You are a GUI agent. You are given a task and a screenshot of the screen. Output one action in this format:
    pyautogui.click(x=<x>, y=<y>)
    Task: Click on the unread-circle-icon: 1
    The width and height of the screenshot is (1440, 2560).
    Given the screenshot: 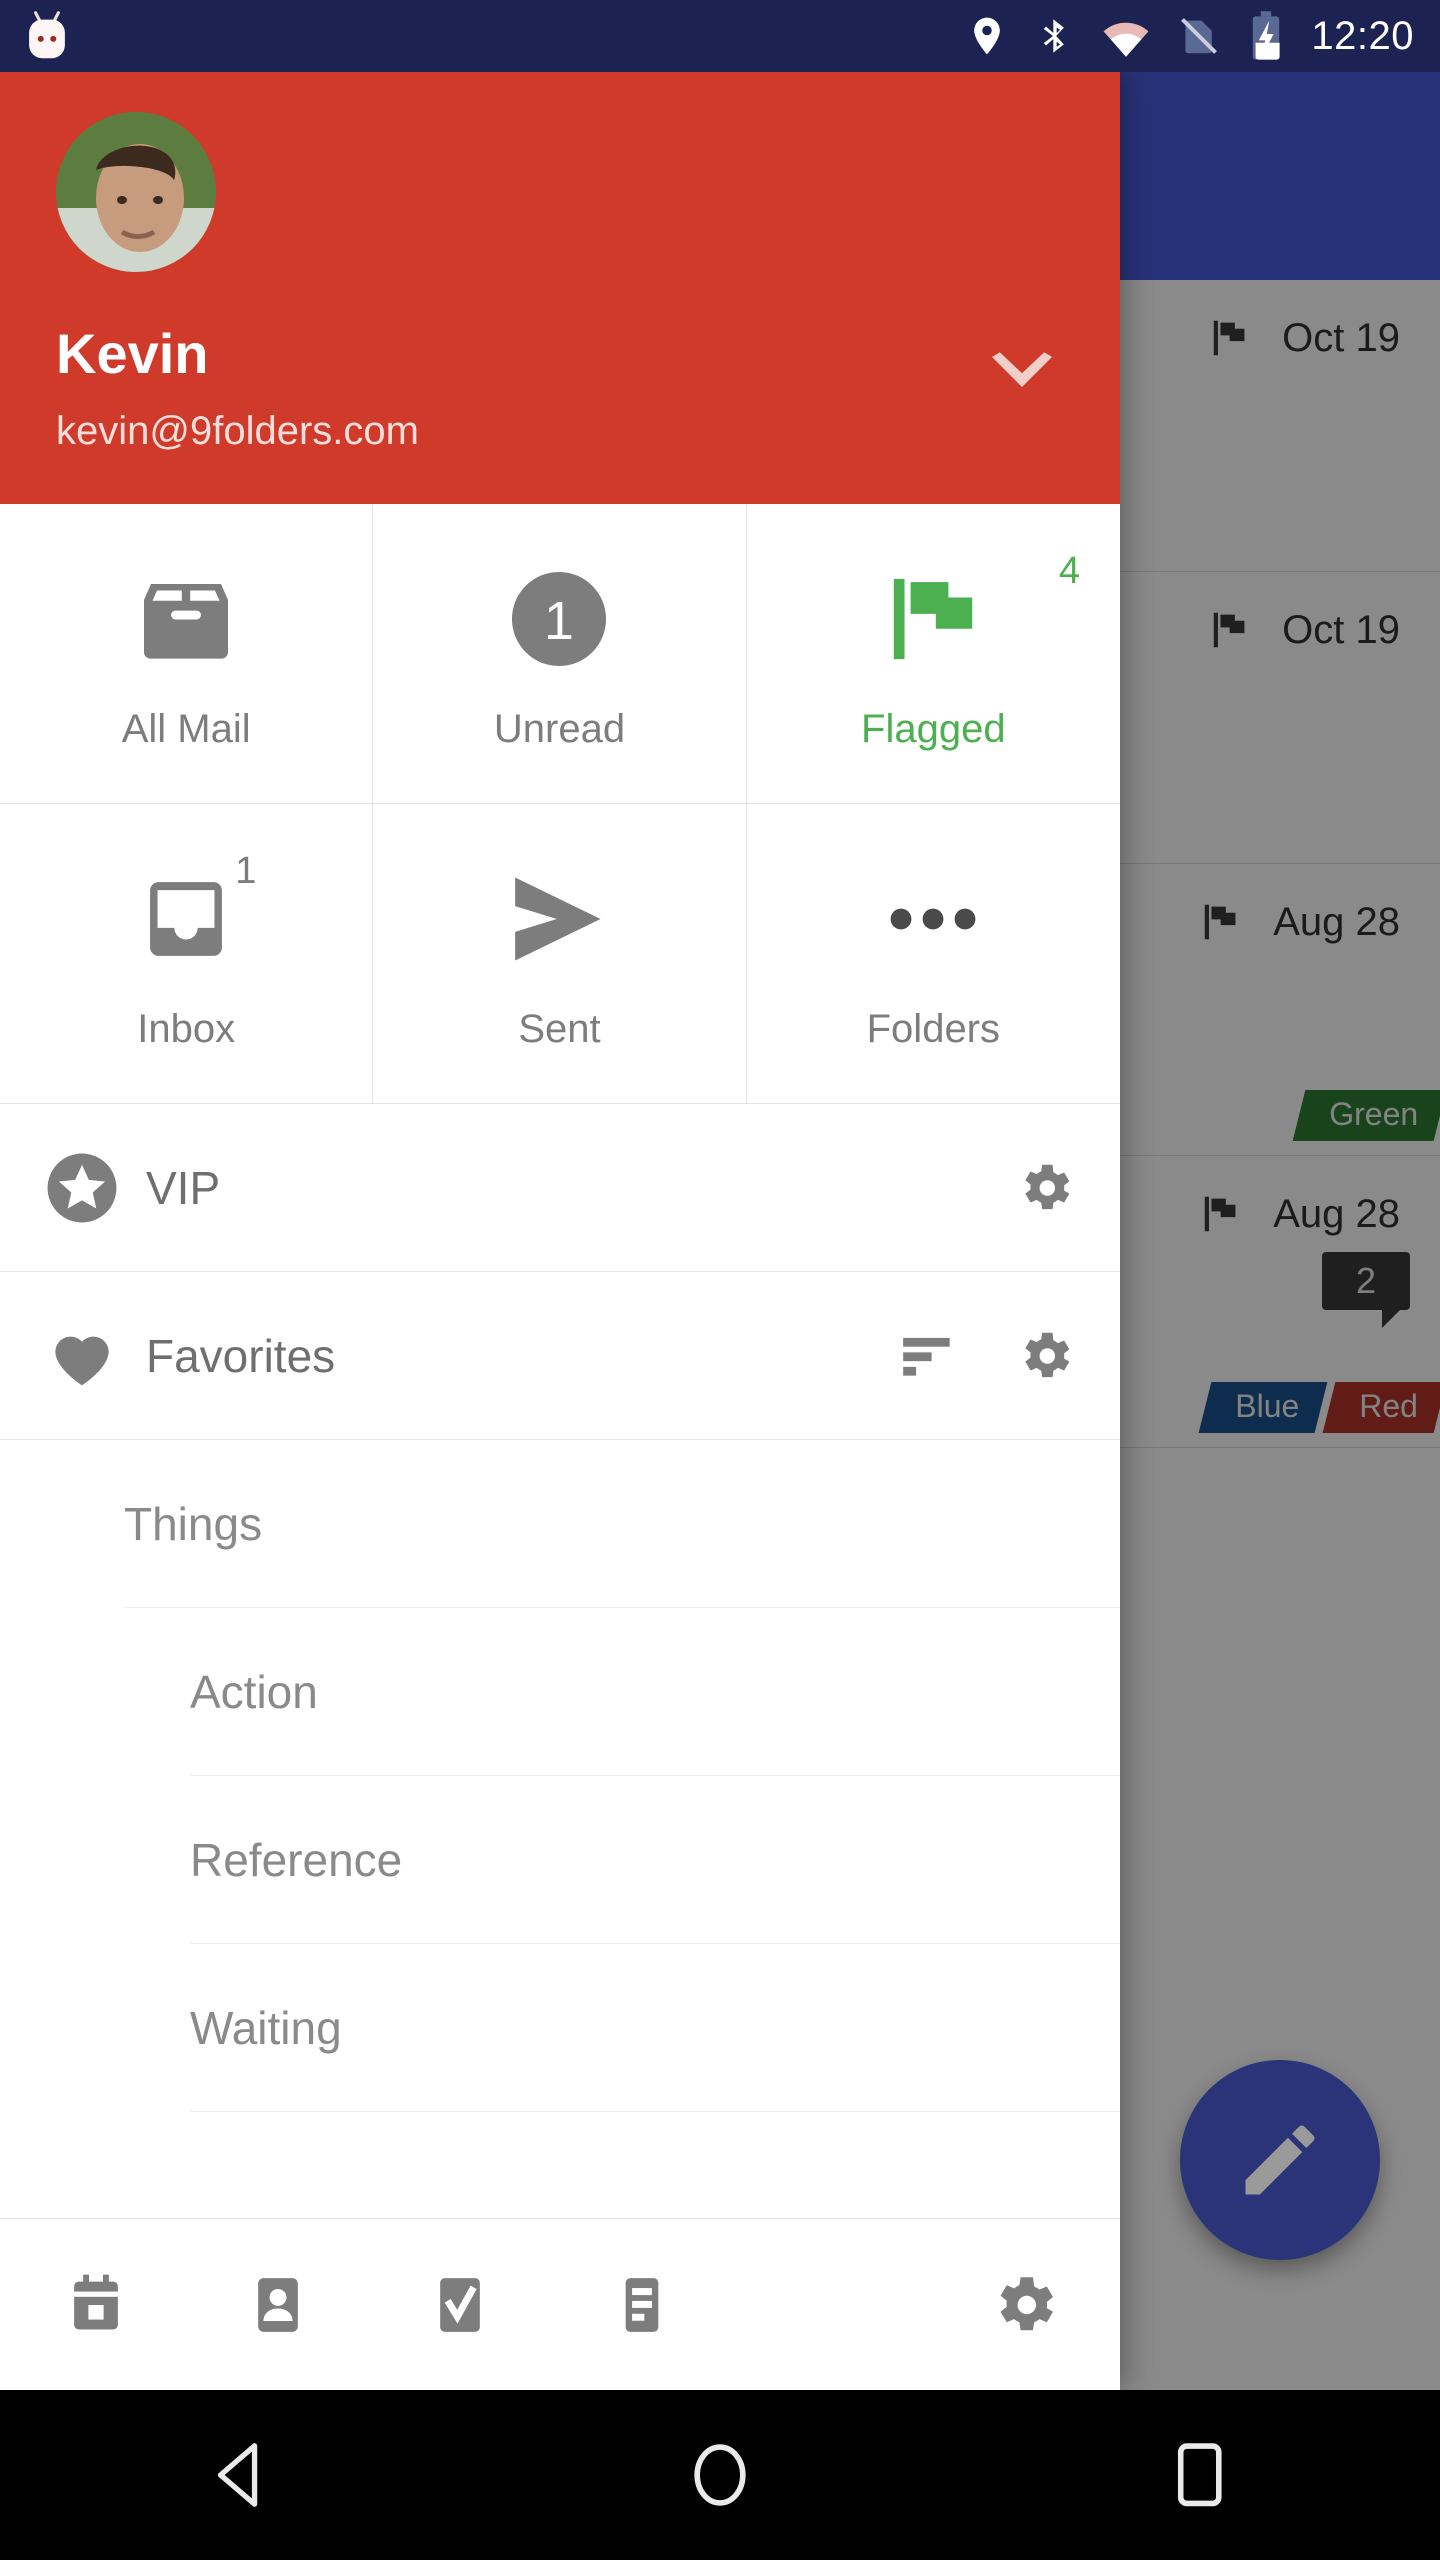 What is the action you would take?
    pyautogui.click(x=559, y=619)
    